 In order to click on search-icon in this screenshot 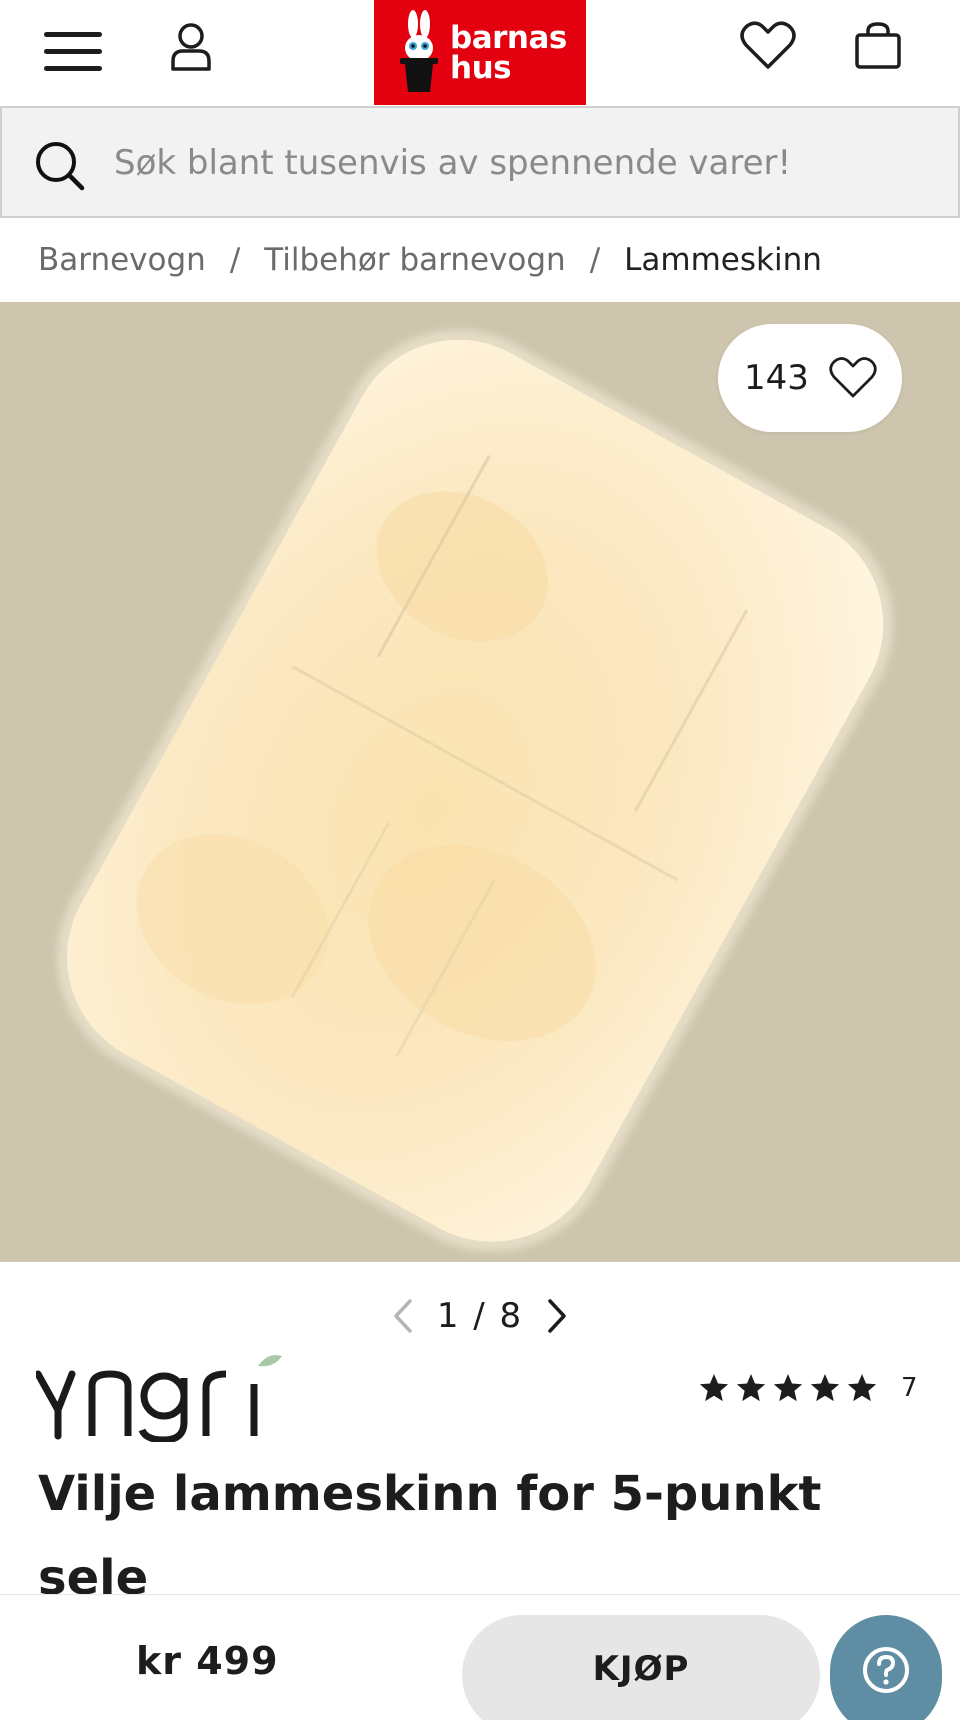, I will do `click(60, 166)`.